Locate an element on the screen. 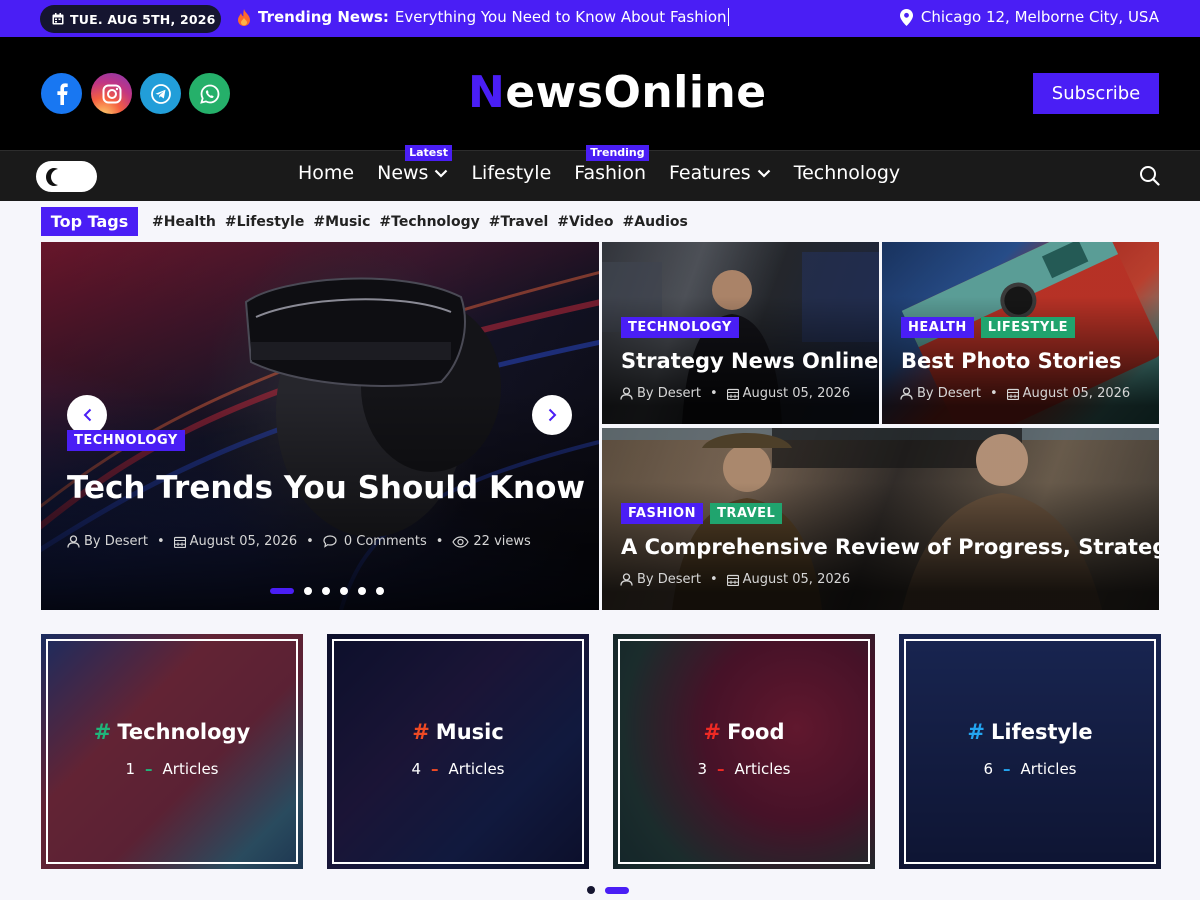 Image resolution: width=1200 pixels, height=900 pixels. tile-count: 3– Articles is located at coordinates (744, 769).